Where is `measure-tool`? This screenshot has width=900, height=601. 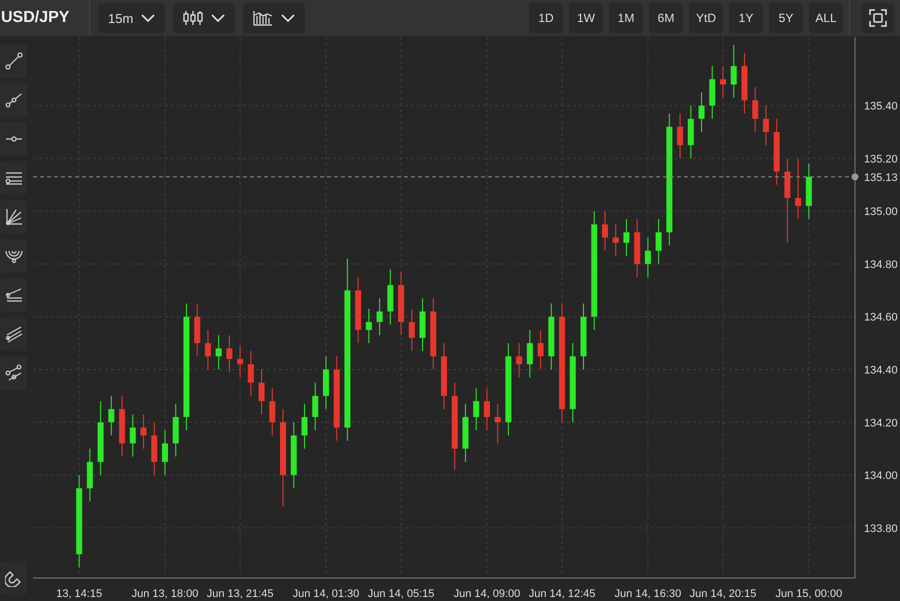
measure-tool is located at coordinates (13, 373).